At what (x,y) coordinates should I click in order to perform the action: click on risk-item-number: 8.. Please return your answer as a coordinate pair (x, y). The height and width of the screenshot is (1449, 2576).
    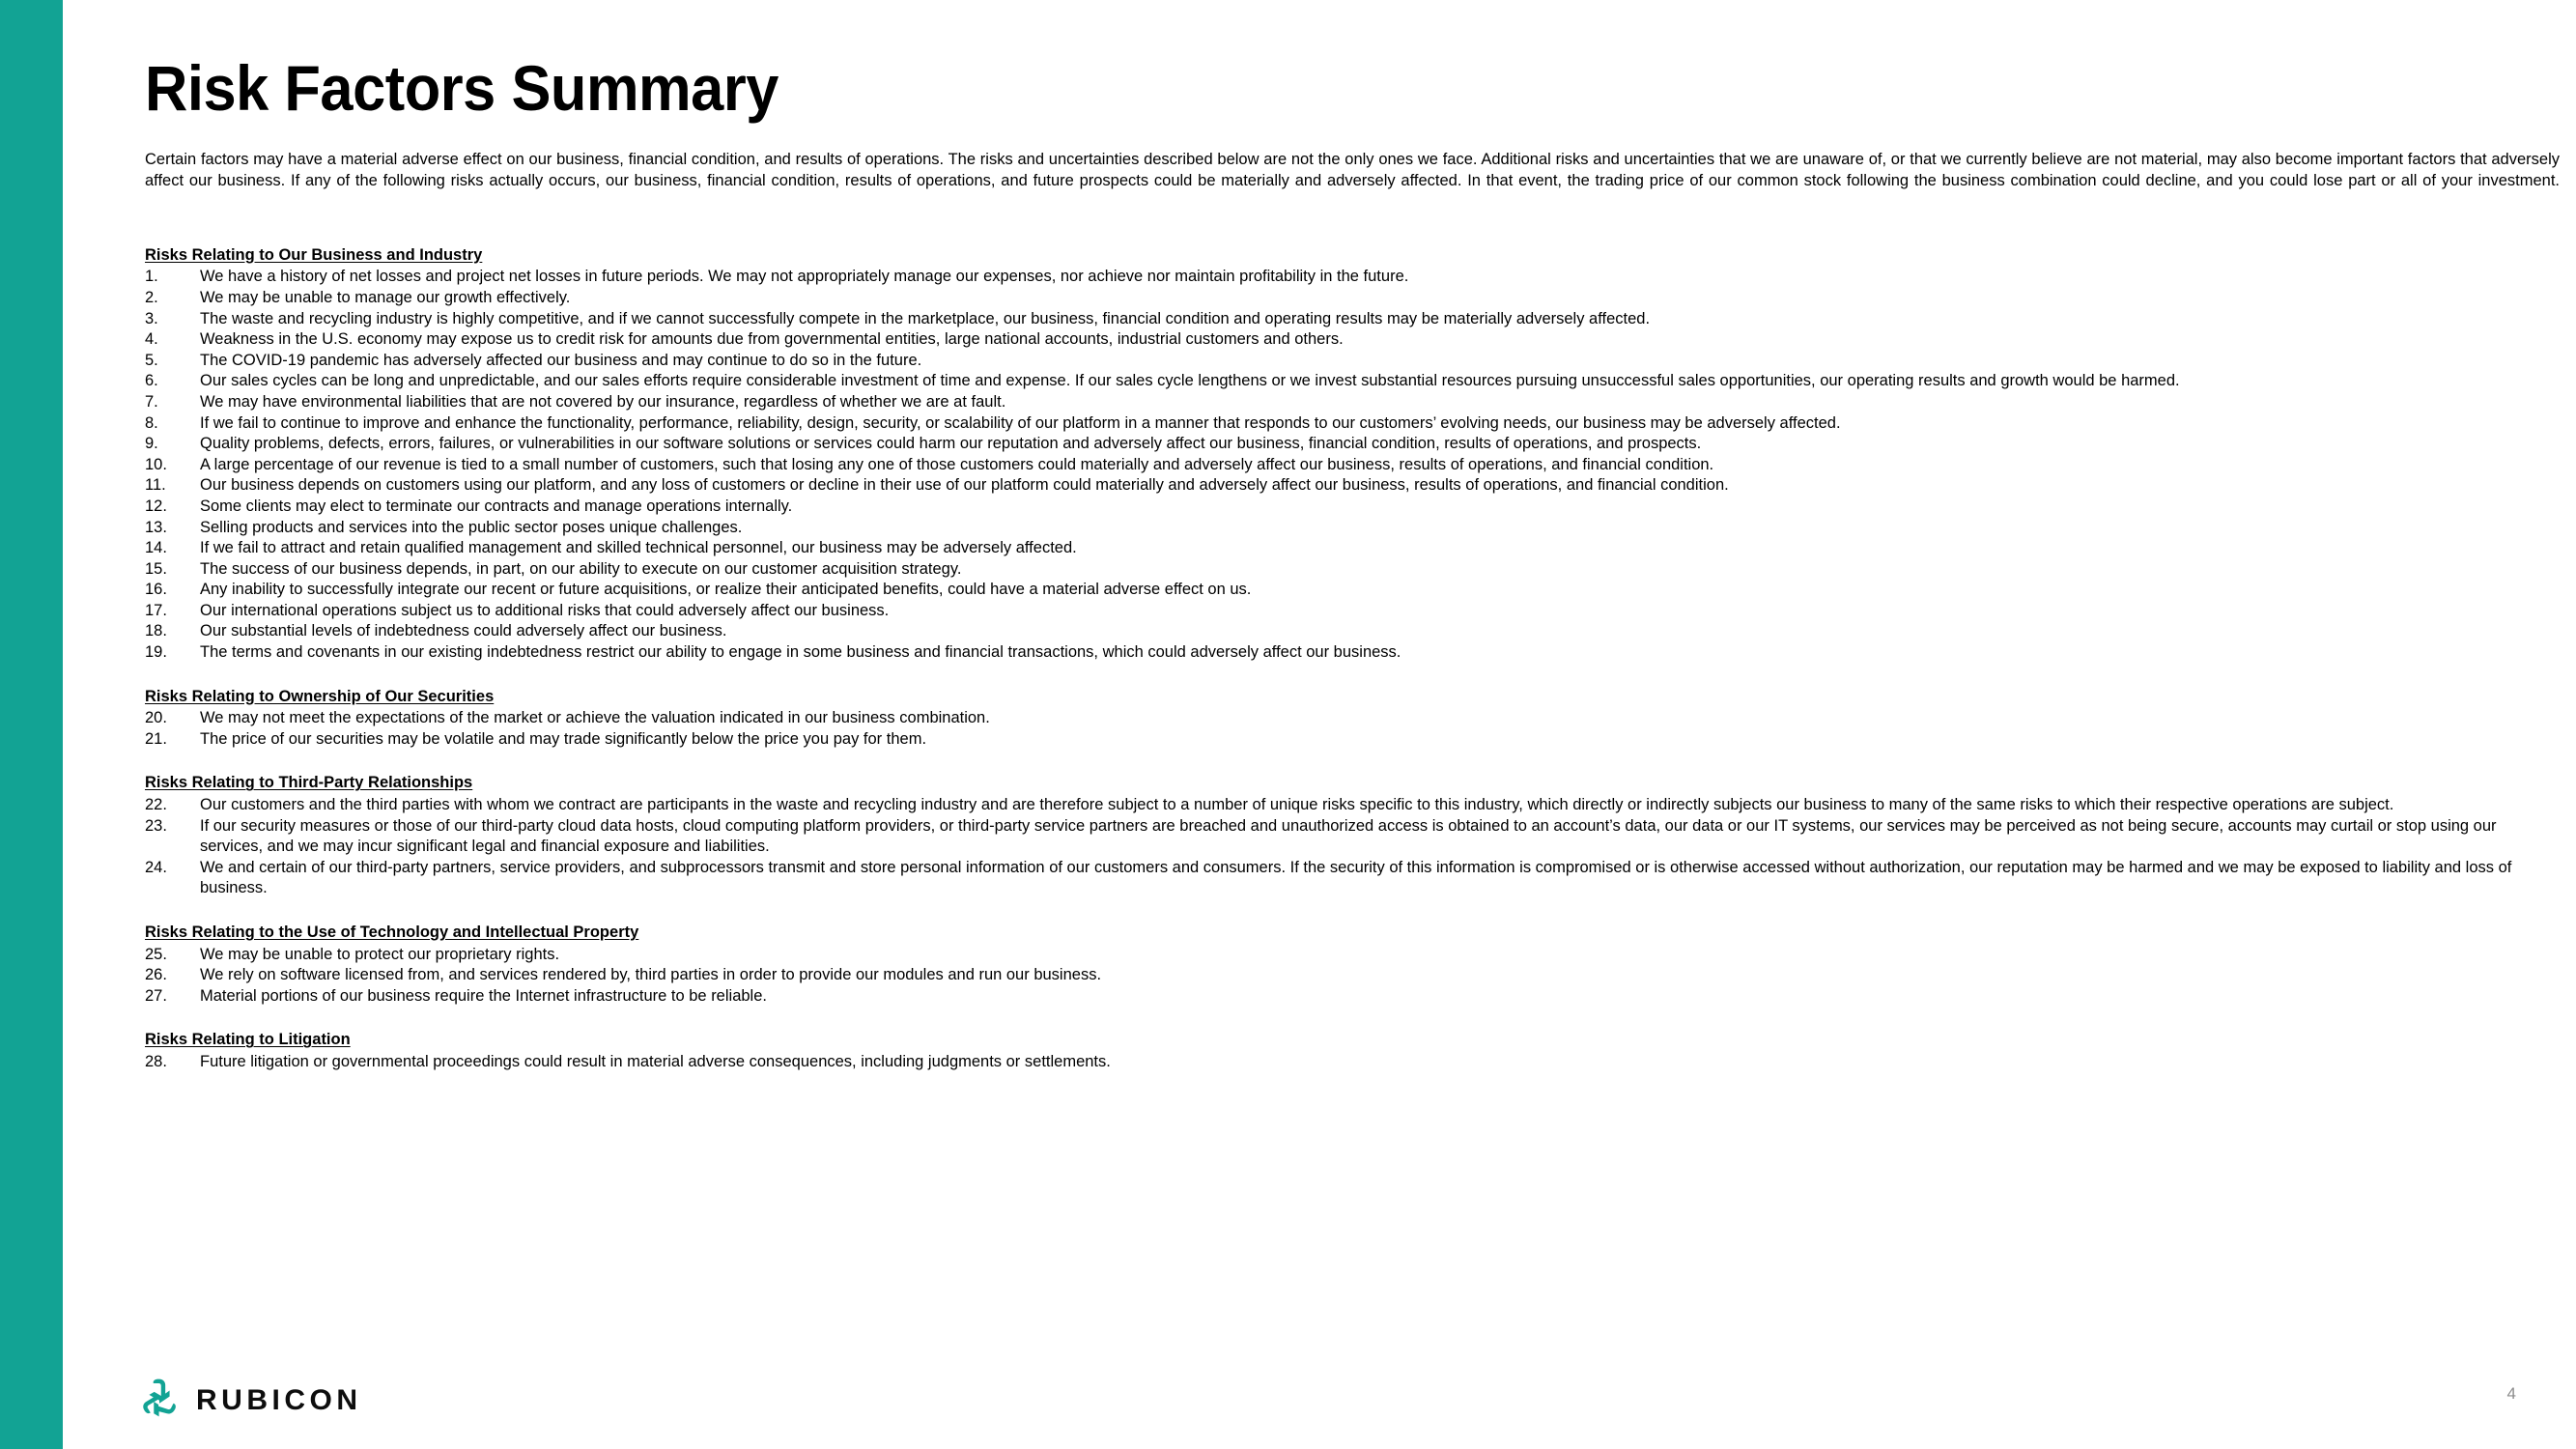
    Looking at the image, I should click on (151, 422).